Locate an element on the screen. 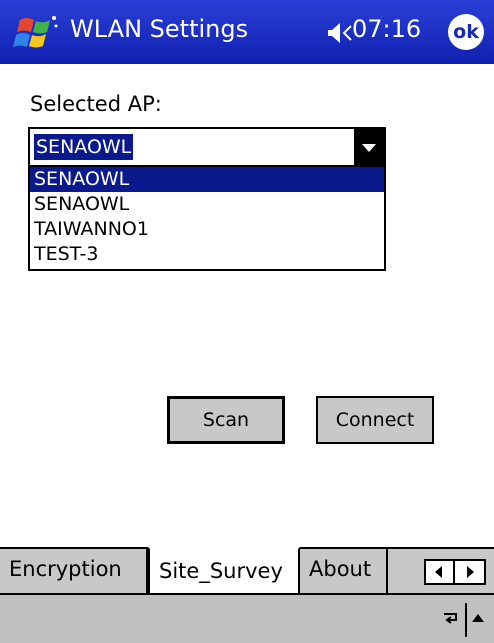  scroll-right-icon is located at coordinates (470, 572).